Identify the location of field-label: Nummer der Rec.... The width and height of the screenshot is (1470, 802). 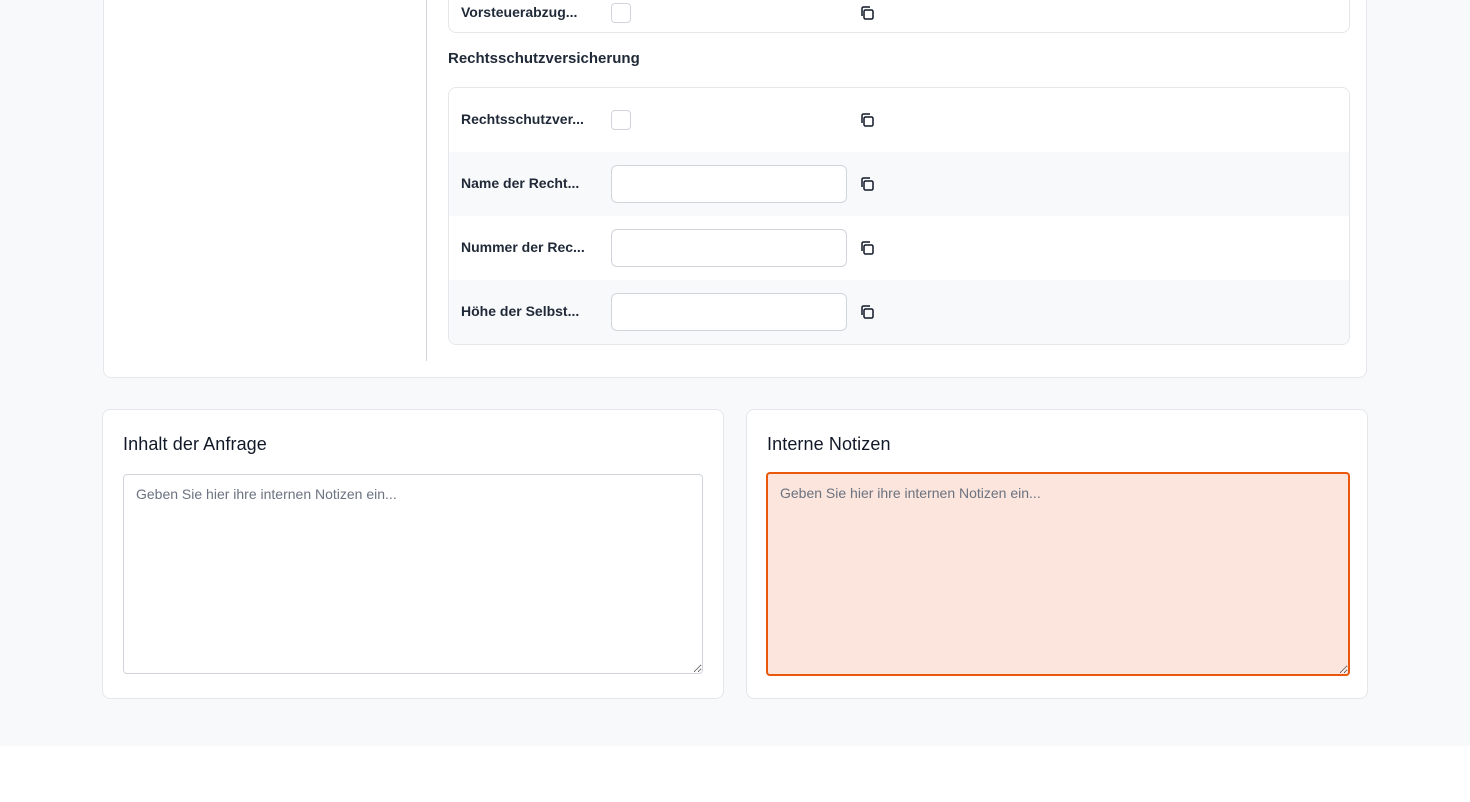
(523, 247).